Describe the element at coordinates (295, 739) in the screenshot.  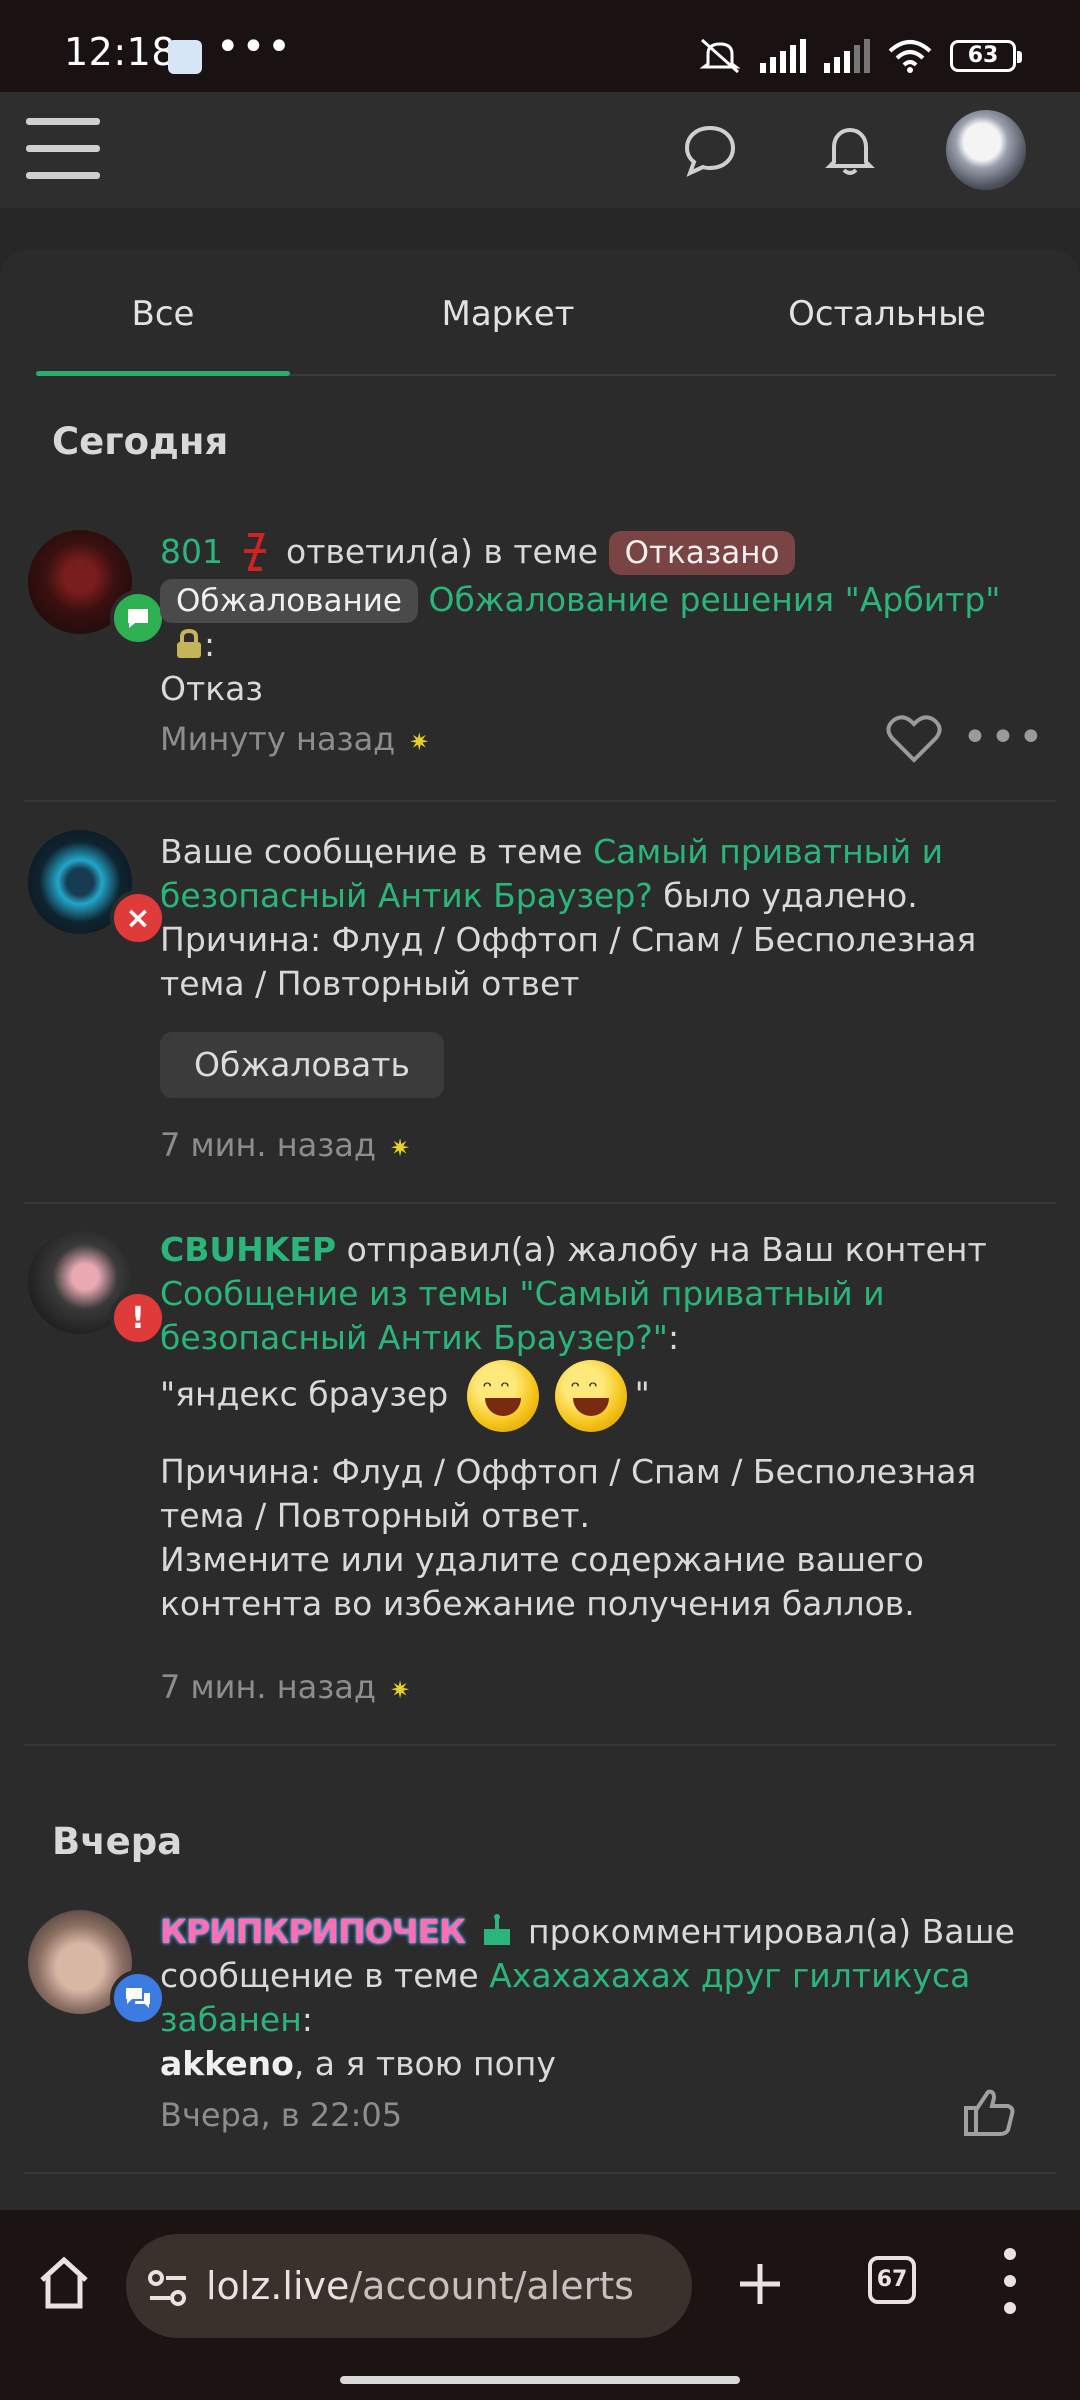
I see `alert-time: Минуту назад ✷` at that location.